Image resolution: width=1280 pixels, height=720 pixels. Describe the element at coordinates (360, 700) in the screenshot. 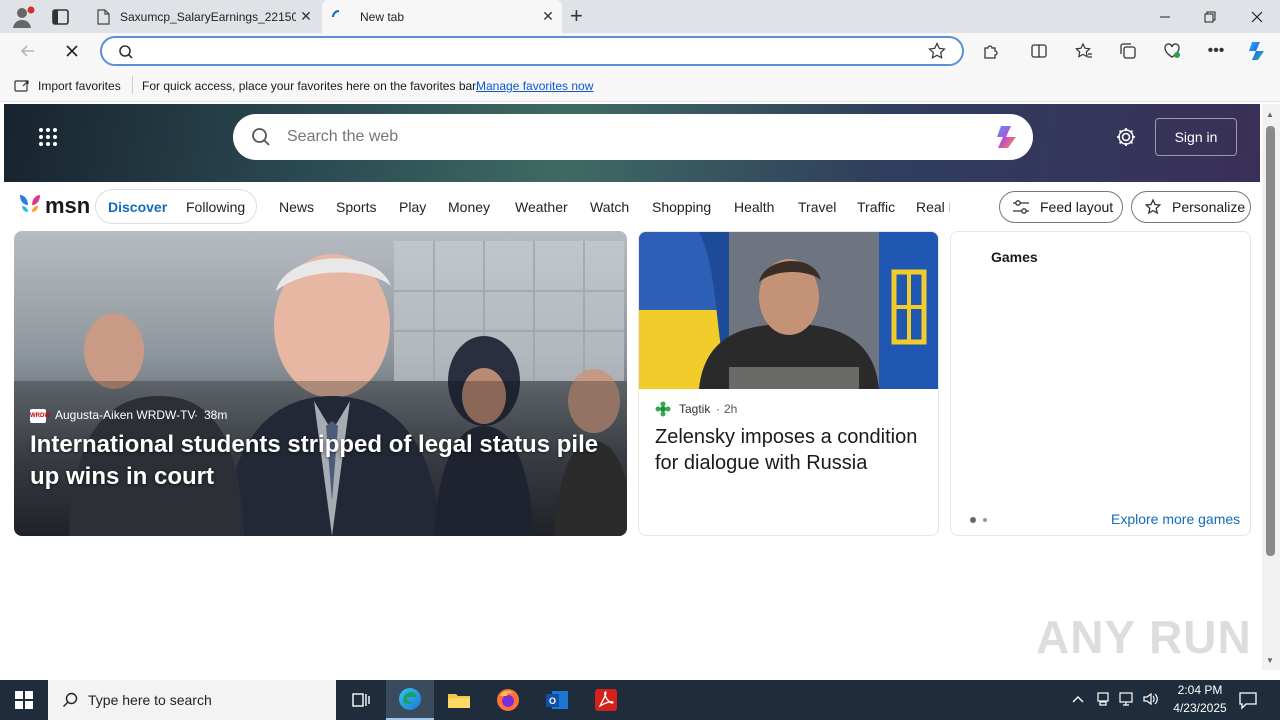

I see `task-view-icon` at that location.